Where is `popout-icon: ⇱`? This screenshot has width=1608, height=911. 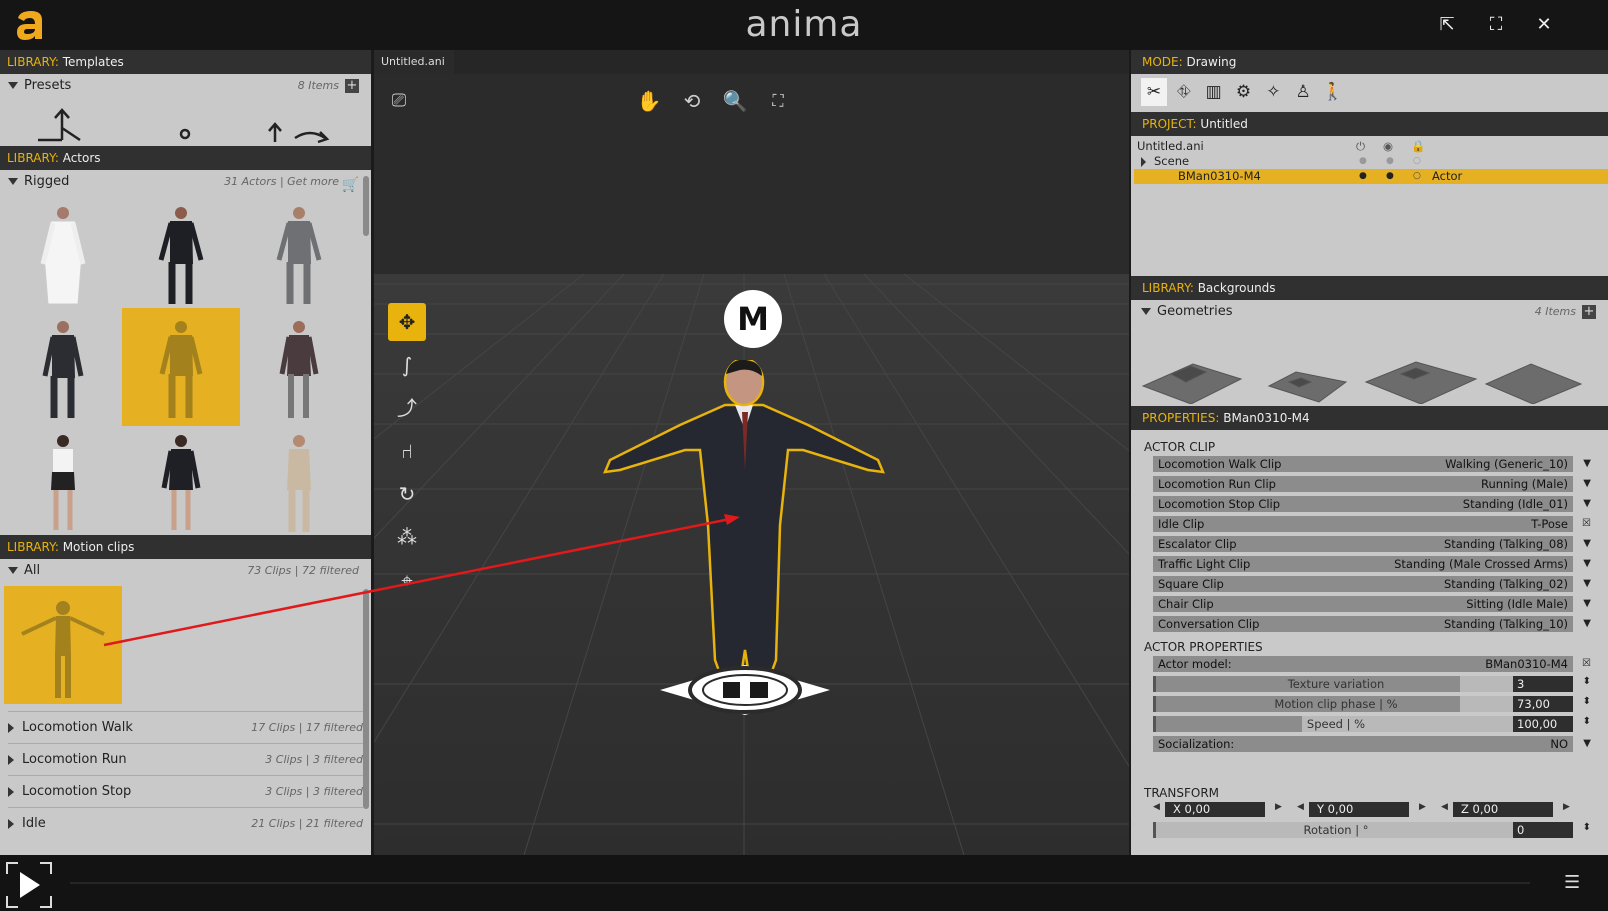
popout-icon: ⇱ is located at coordinates (1447, 25).